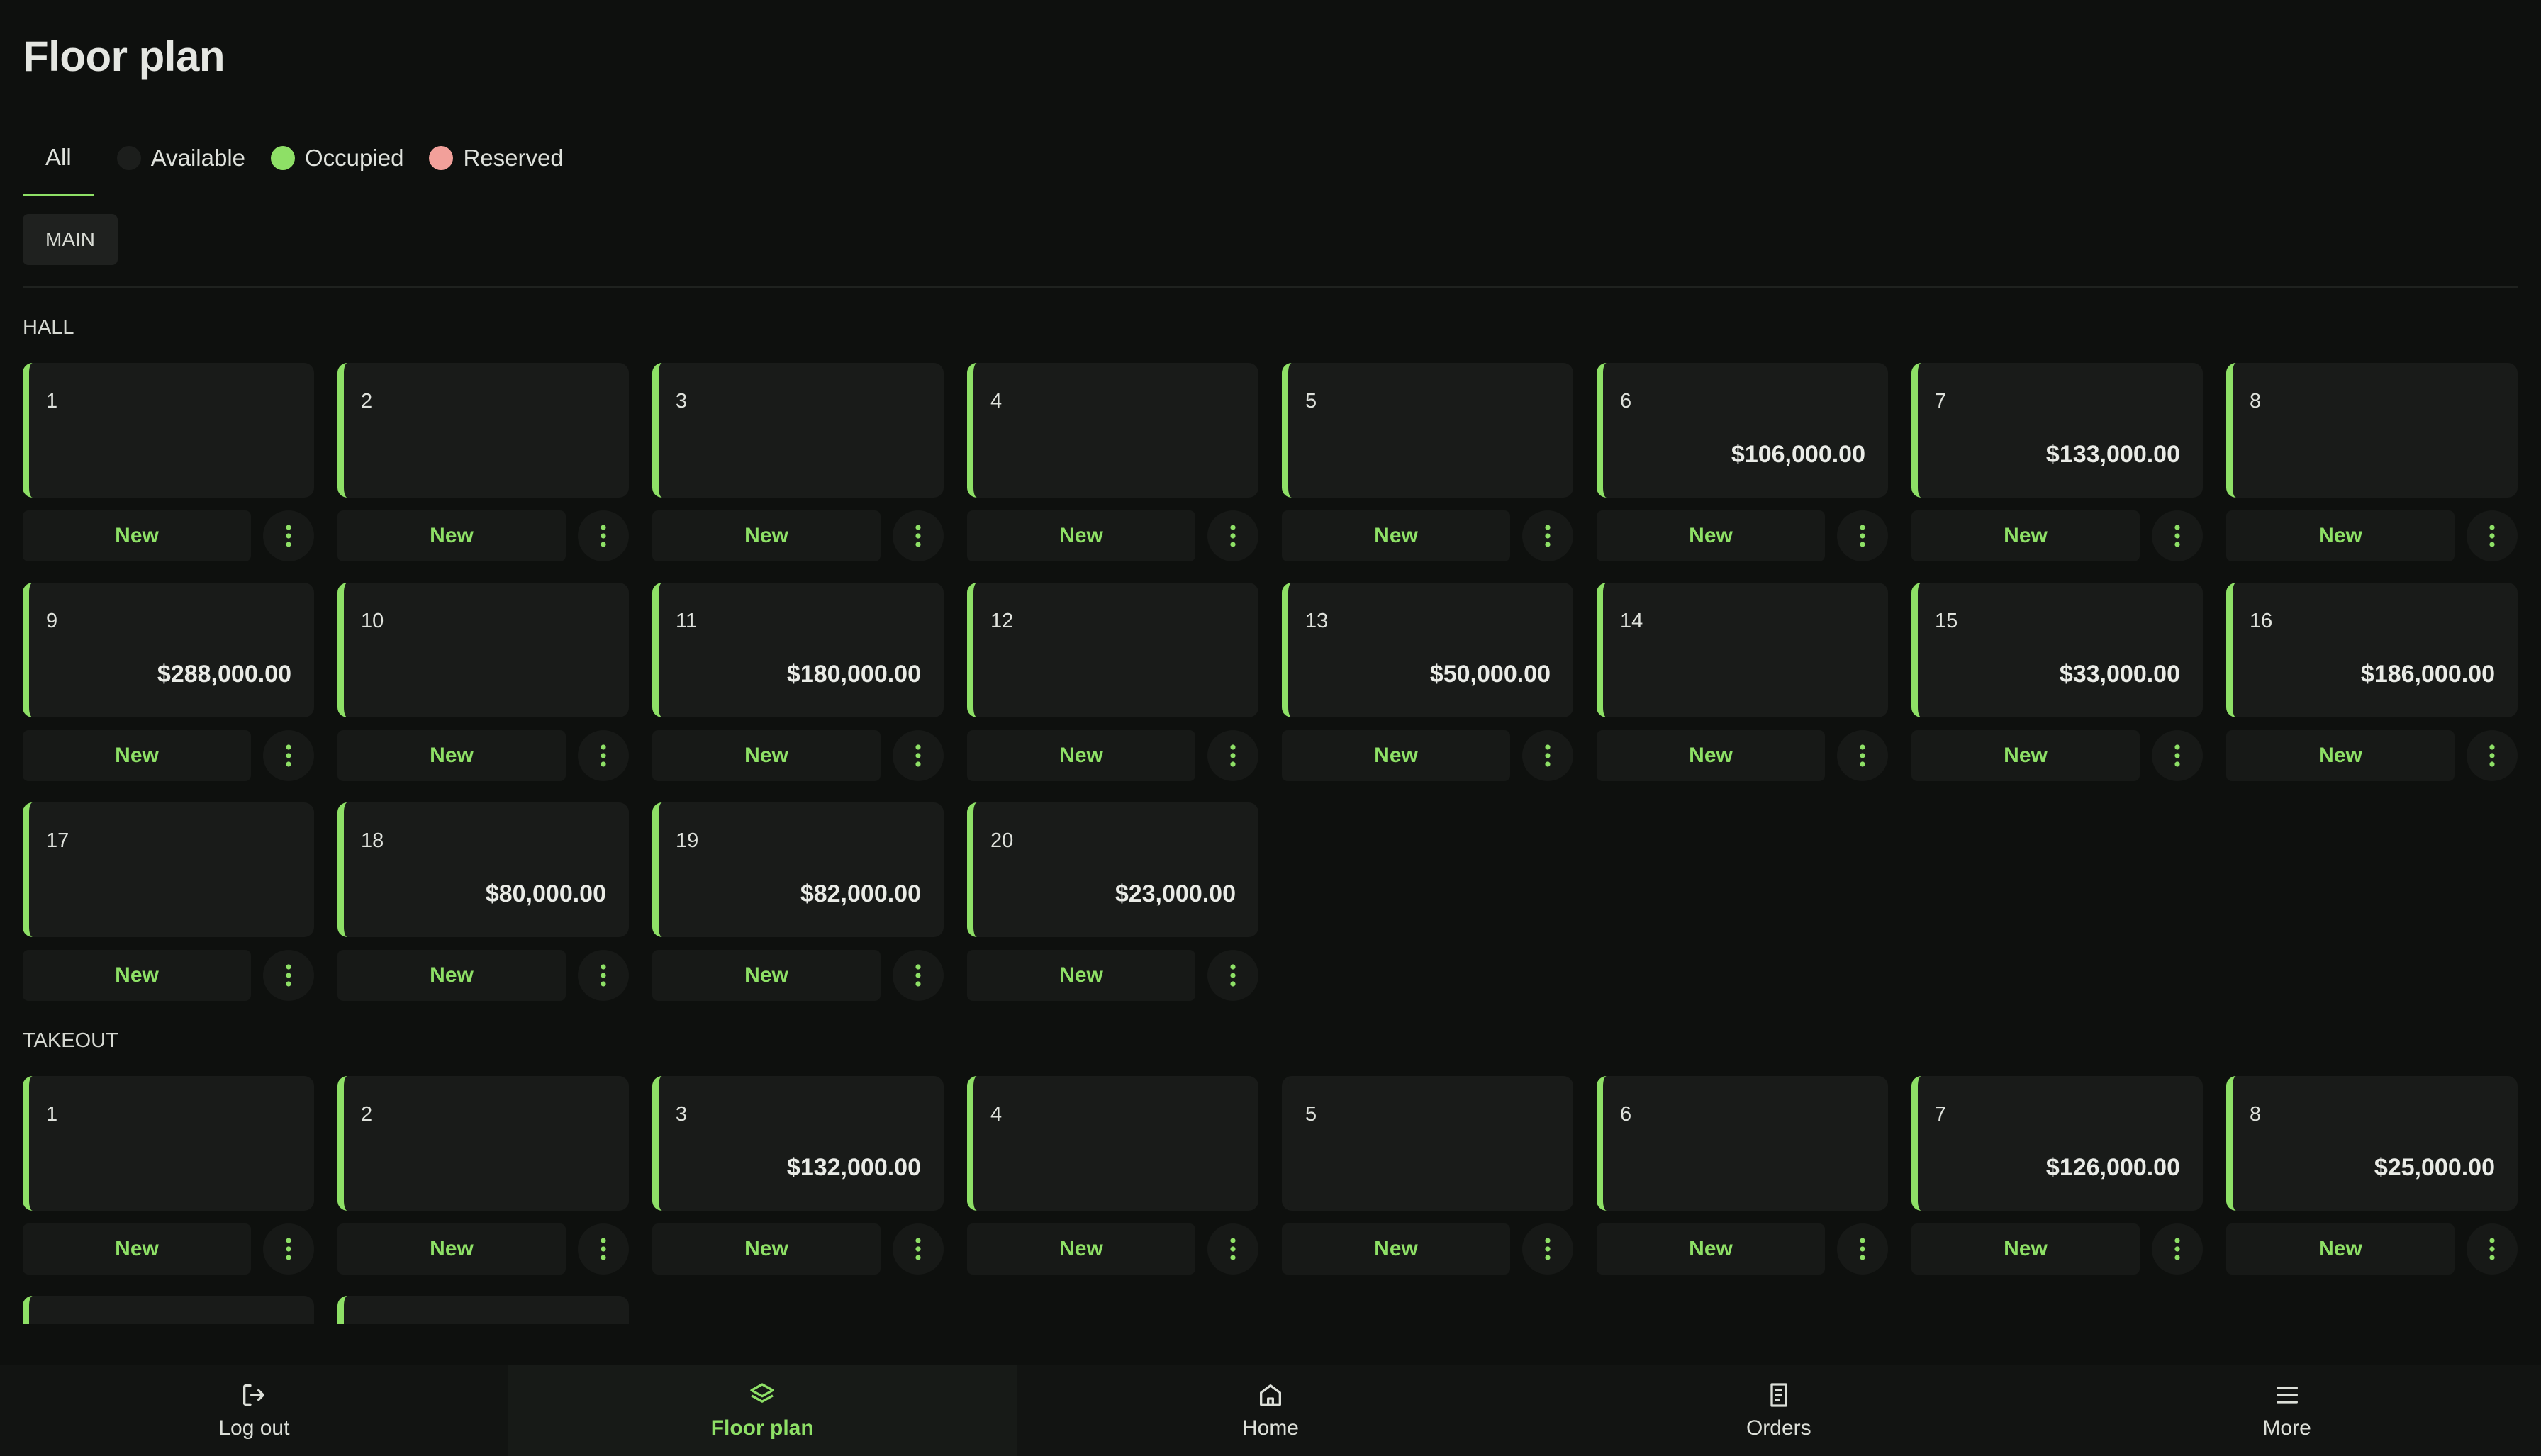  What do you see at coordinates (496, 159) in the screenshot?
I see `filter-reserved: Reserved` at bounding box center [496, 159].